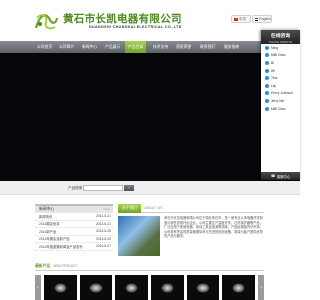  Describe the element at coordinates (274, 78) in the screenshot. I see `contact-name: Tina` at that location.